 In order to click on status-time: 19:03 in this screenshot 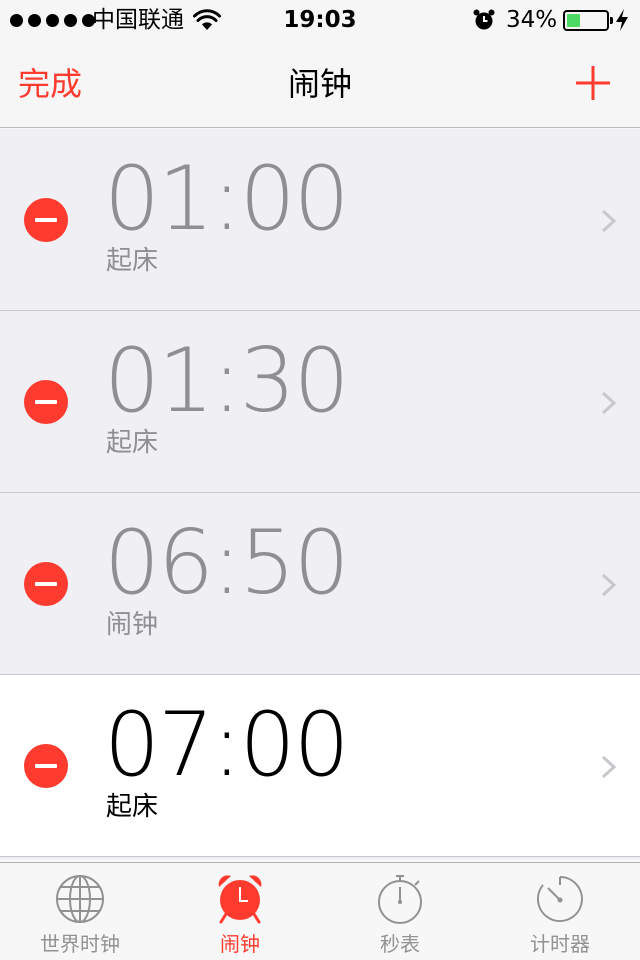, I will do `click(320, 20)`.